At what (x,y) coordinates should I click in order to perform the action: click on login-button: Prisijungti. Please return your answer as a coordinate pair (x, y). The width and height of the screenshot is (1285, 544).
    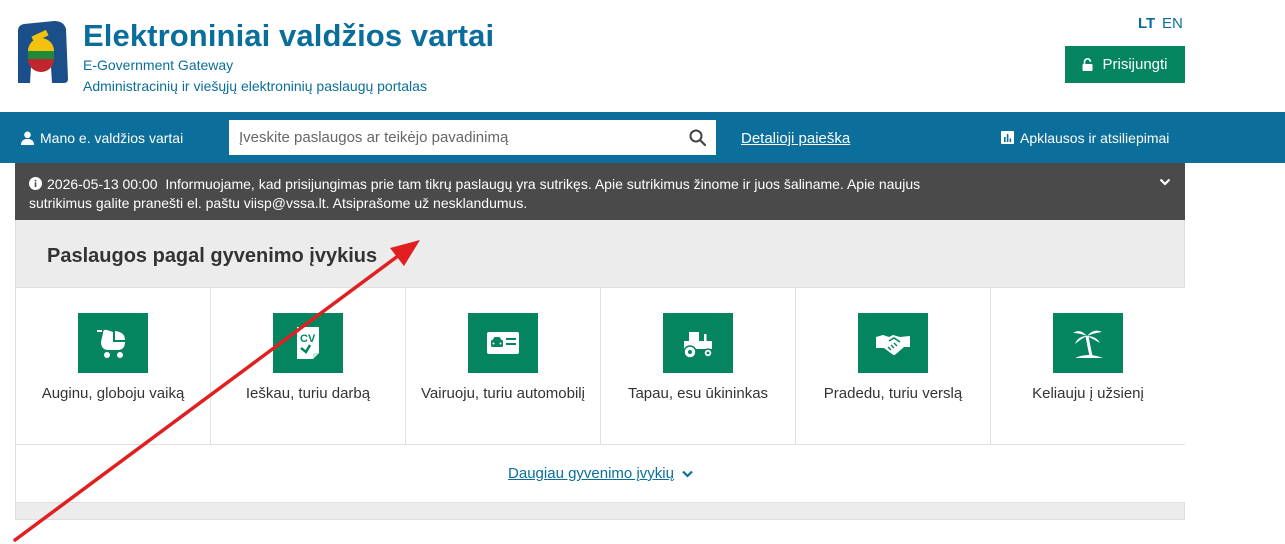
    Looking at the image, I should click on (1125, 64).